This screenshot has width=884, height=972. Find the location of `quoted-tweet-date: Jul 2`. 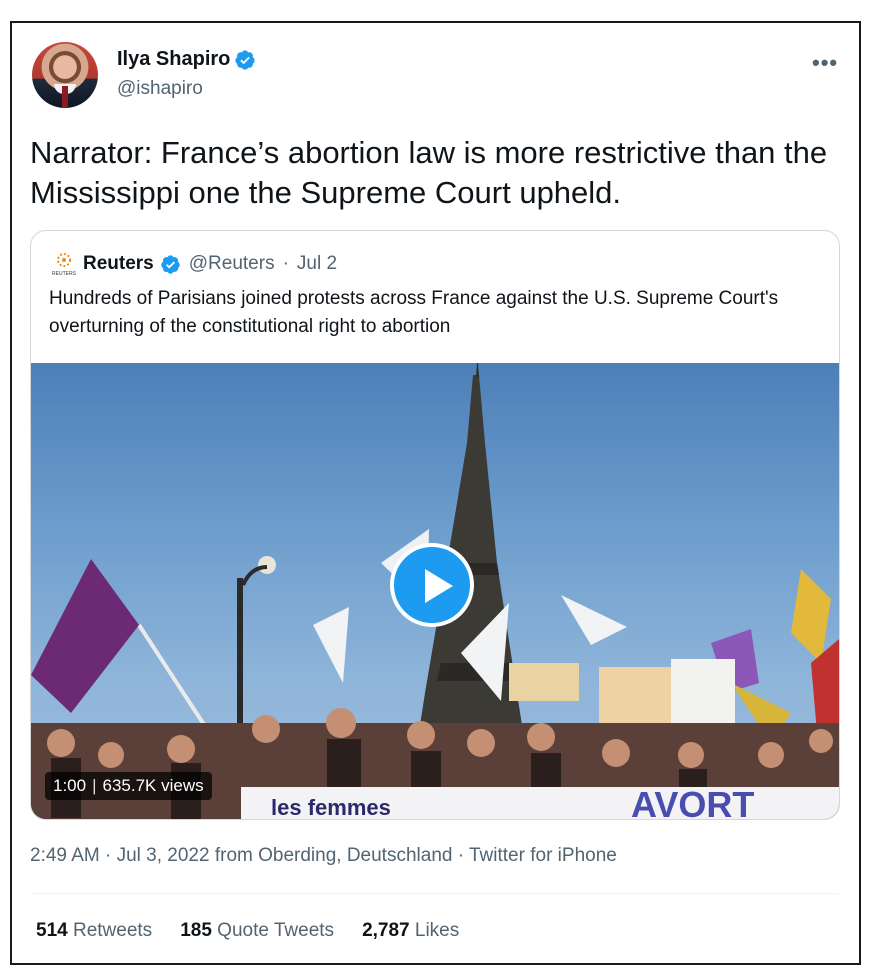

quoted-tweet-date: Jul 2 is located at coordinates (317, 264).